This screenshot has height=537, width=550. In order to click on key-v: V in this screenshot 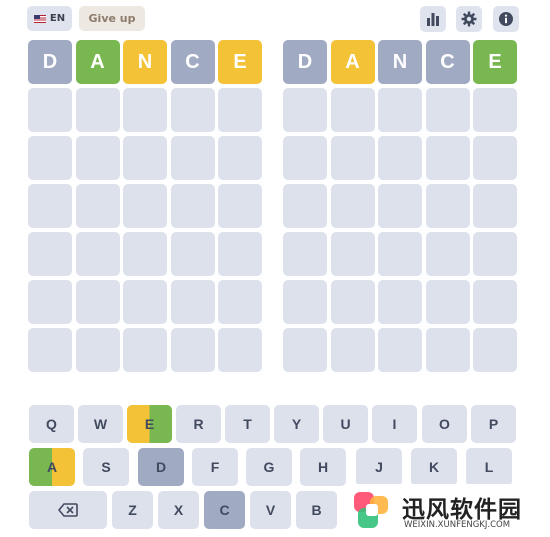, I will do `click(270, 510)`.